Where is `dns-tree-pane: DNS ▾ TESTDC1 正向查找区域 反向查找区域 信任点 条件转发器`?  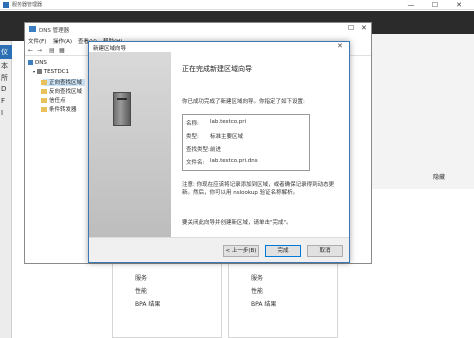 dns-tree-pane: DNS ▾ TESTDC1 正向查找区域 反向查找区域 信任点 条件转发器 is located at coordinates (57, 160).